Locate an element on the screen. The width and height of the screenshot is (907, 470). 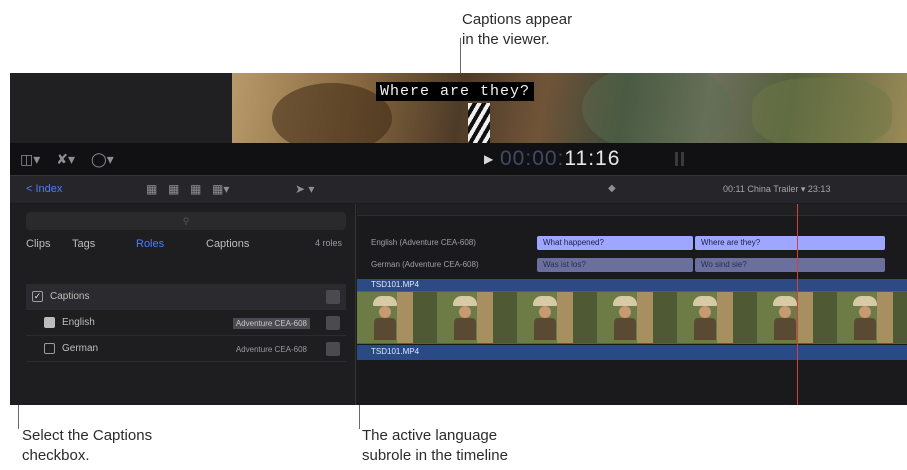
roles-count: 4 roles is located at coordinates (328, 243).